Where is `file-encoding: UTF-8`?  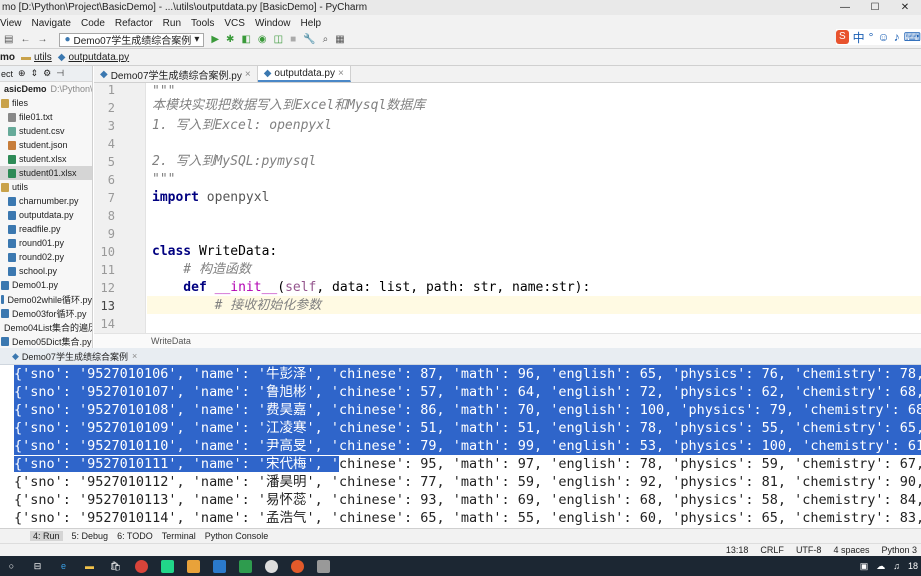
file-encoding: UTF-8 is located at coordinates (809, 550).